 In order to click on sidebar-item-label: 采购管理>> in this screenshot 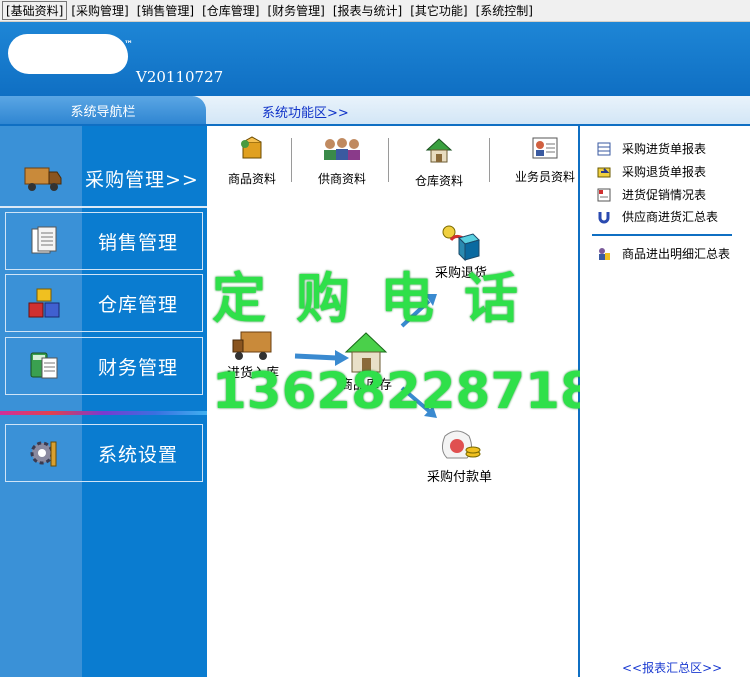, I will do `click(142, 179)`.